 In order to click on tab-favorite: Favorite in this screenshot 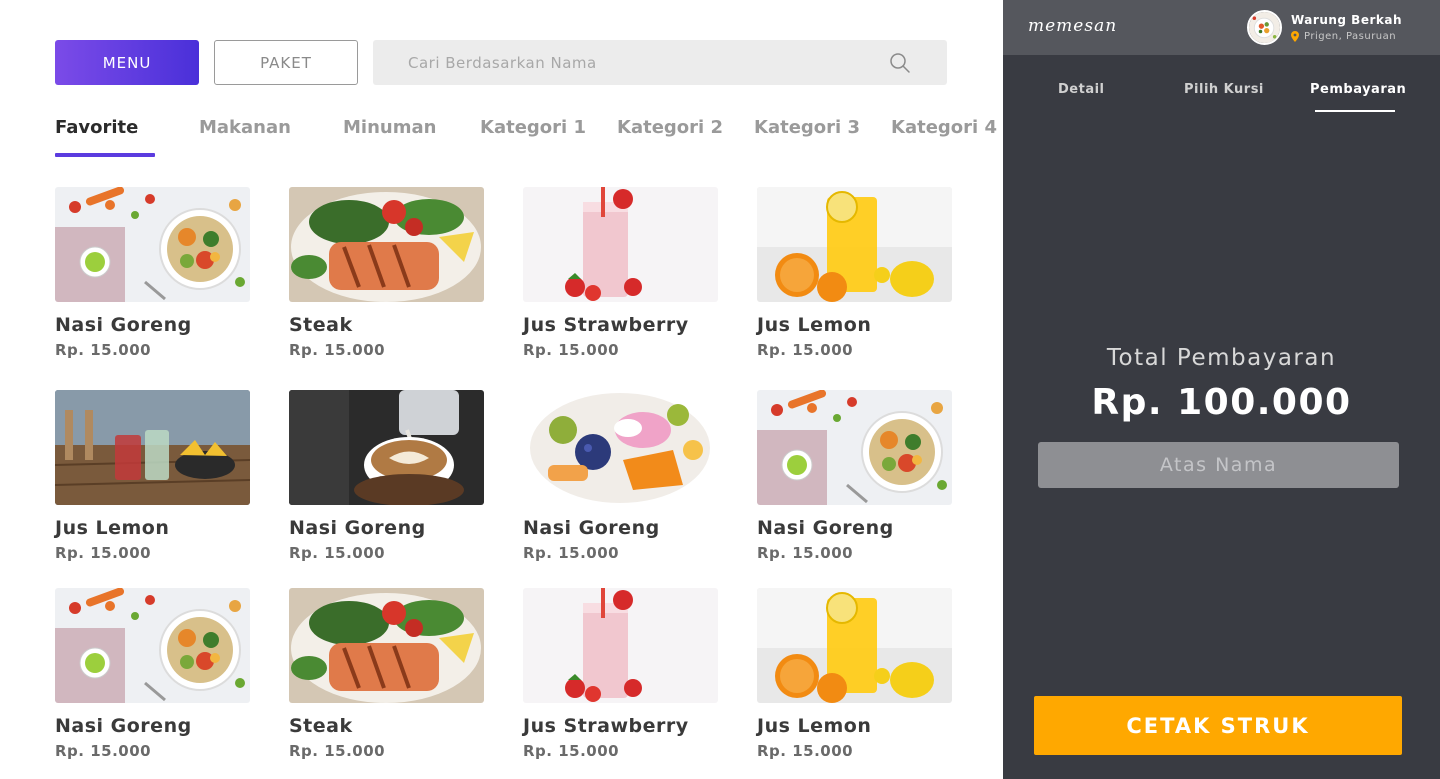, I will do `click(96, 137)`.